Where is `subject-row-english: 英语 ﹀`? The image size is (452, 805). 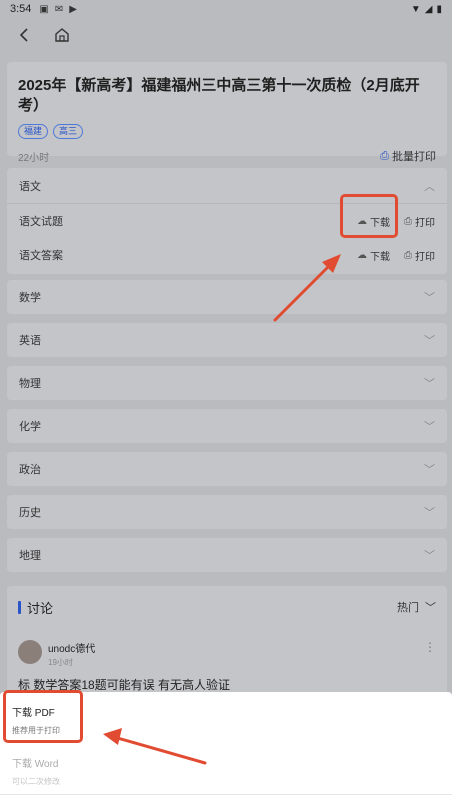 subject-row-english: 英语 ﹀ is located at coordinates (227, 340).